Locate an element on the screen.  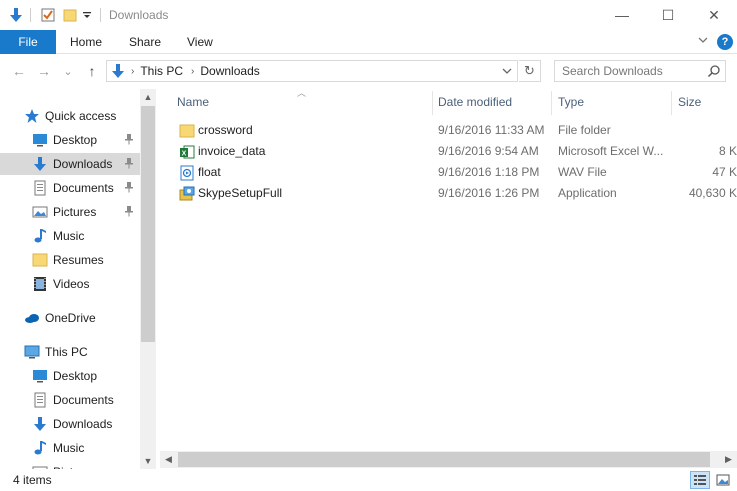
file-name: SkypeSetupFull is located at coordinates (240, 193).